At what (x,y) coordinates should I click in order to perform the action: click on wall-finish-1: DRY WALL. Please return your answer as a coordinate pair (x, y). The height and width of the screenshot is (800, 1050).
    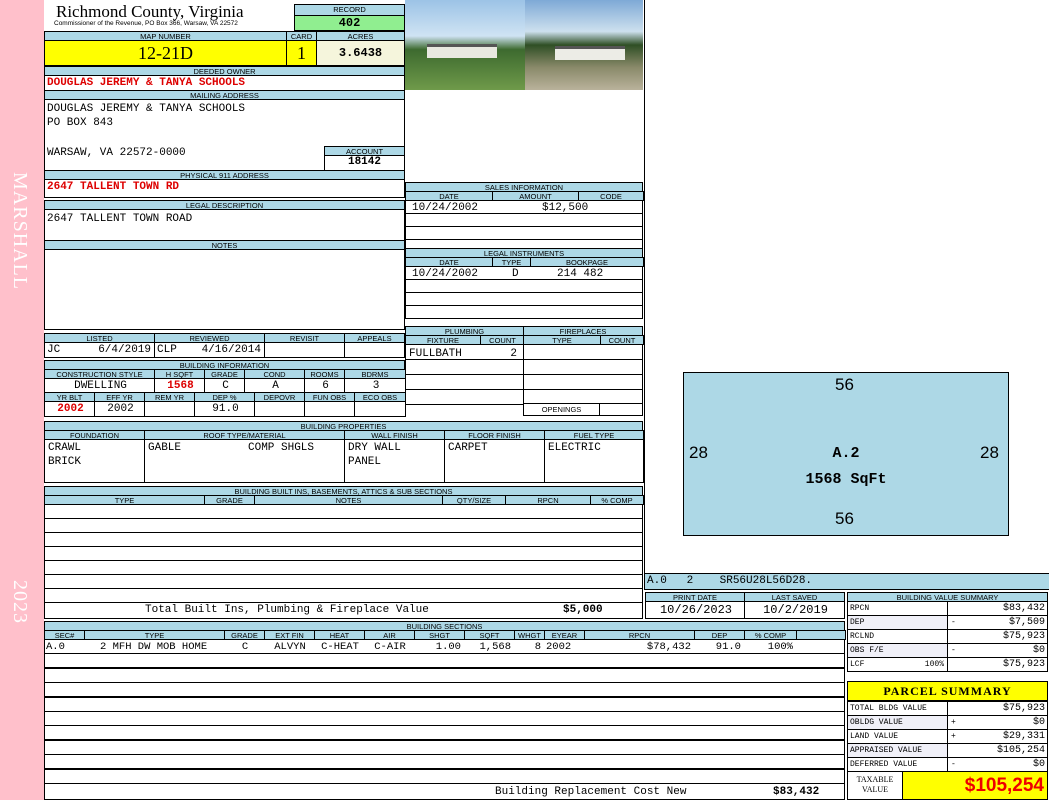
    Looking at the image, I should click on (374, 448).